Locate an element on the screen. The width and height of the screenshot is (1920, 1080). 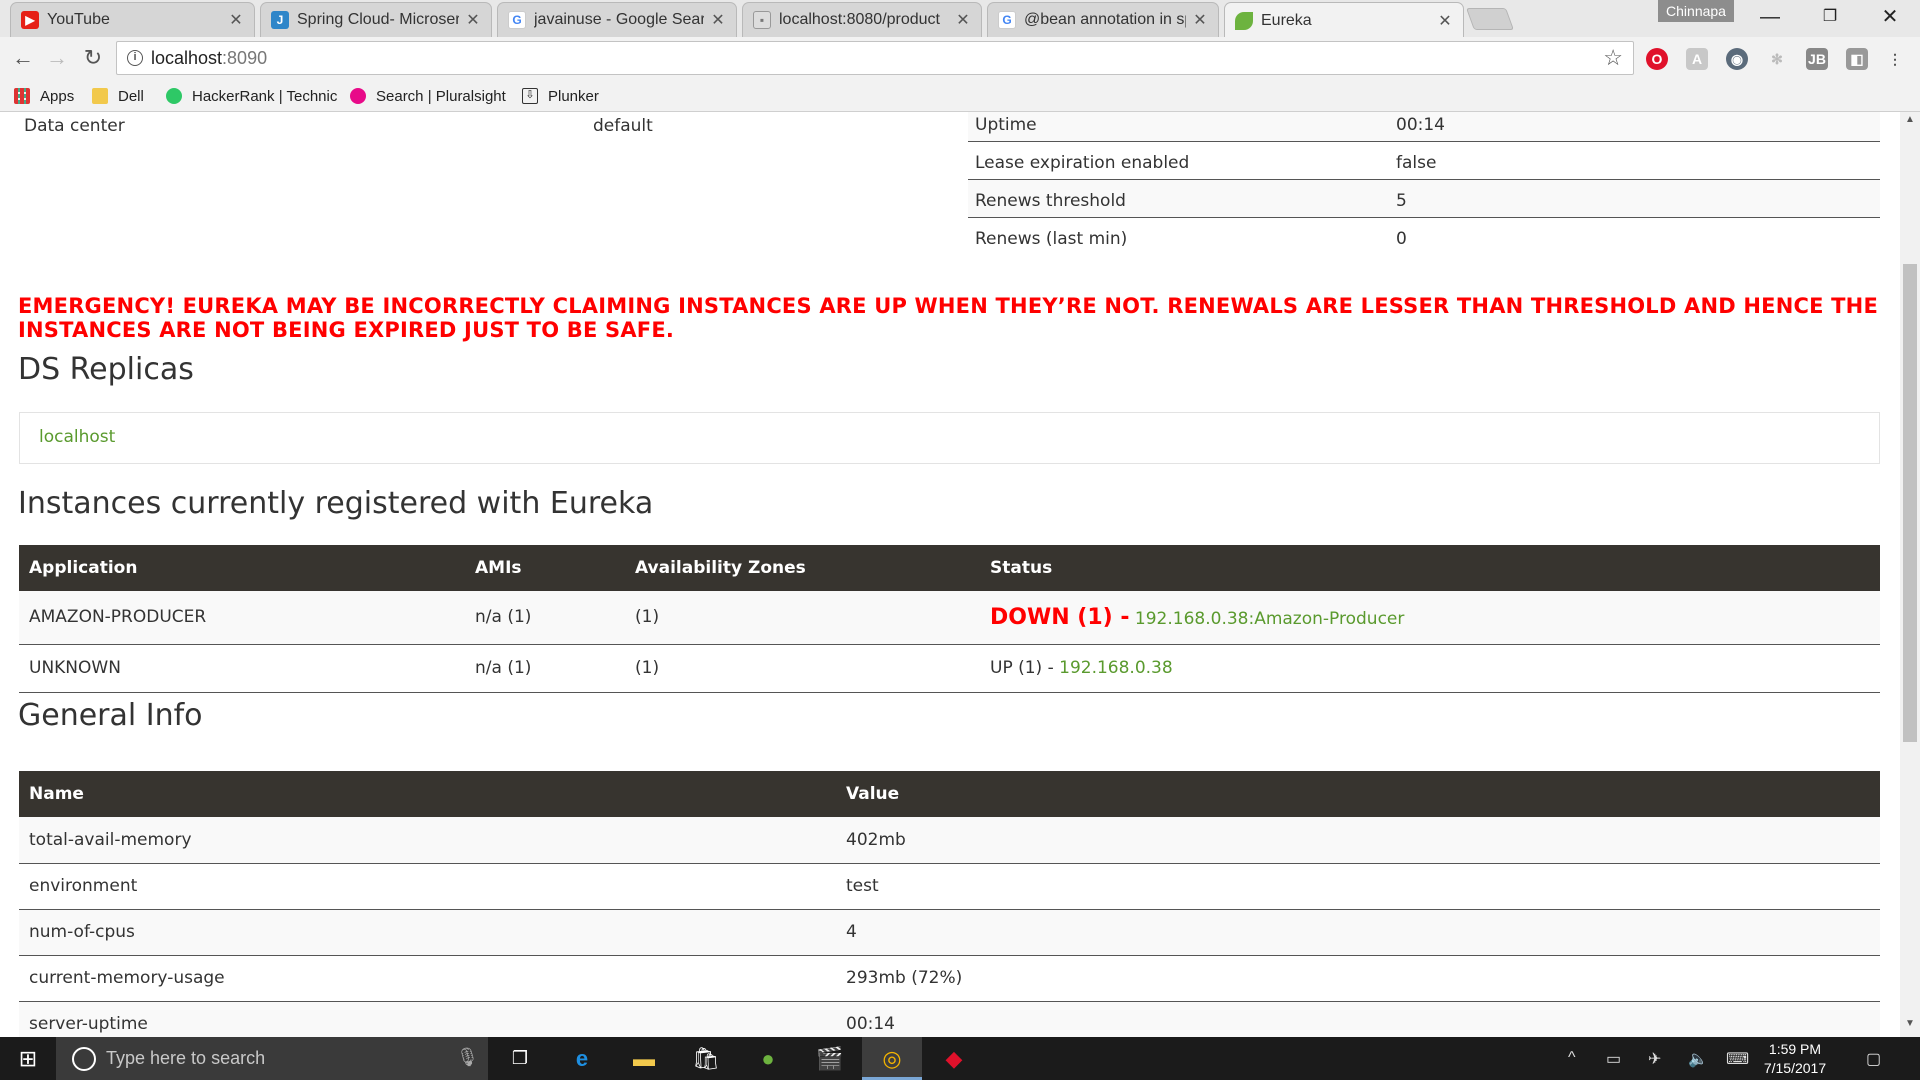
info-value: 4 is located at coordinates (1358, 932).